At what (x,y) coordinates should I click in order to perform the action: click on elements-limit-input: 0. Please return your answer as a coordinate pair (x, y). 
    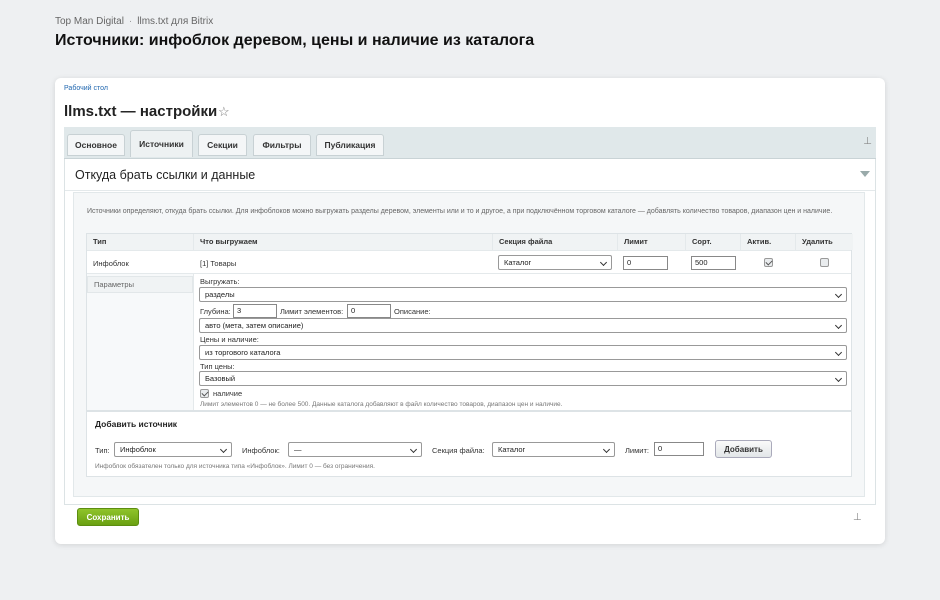
    Looking at the image, I should click on (369, 311).